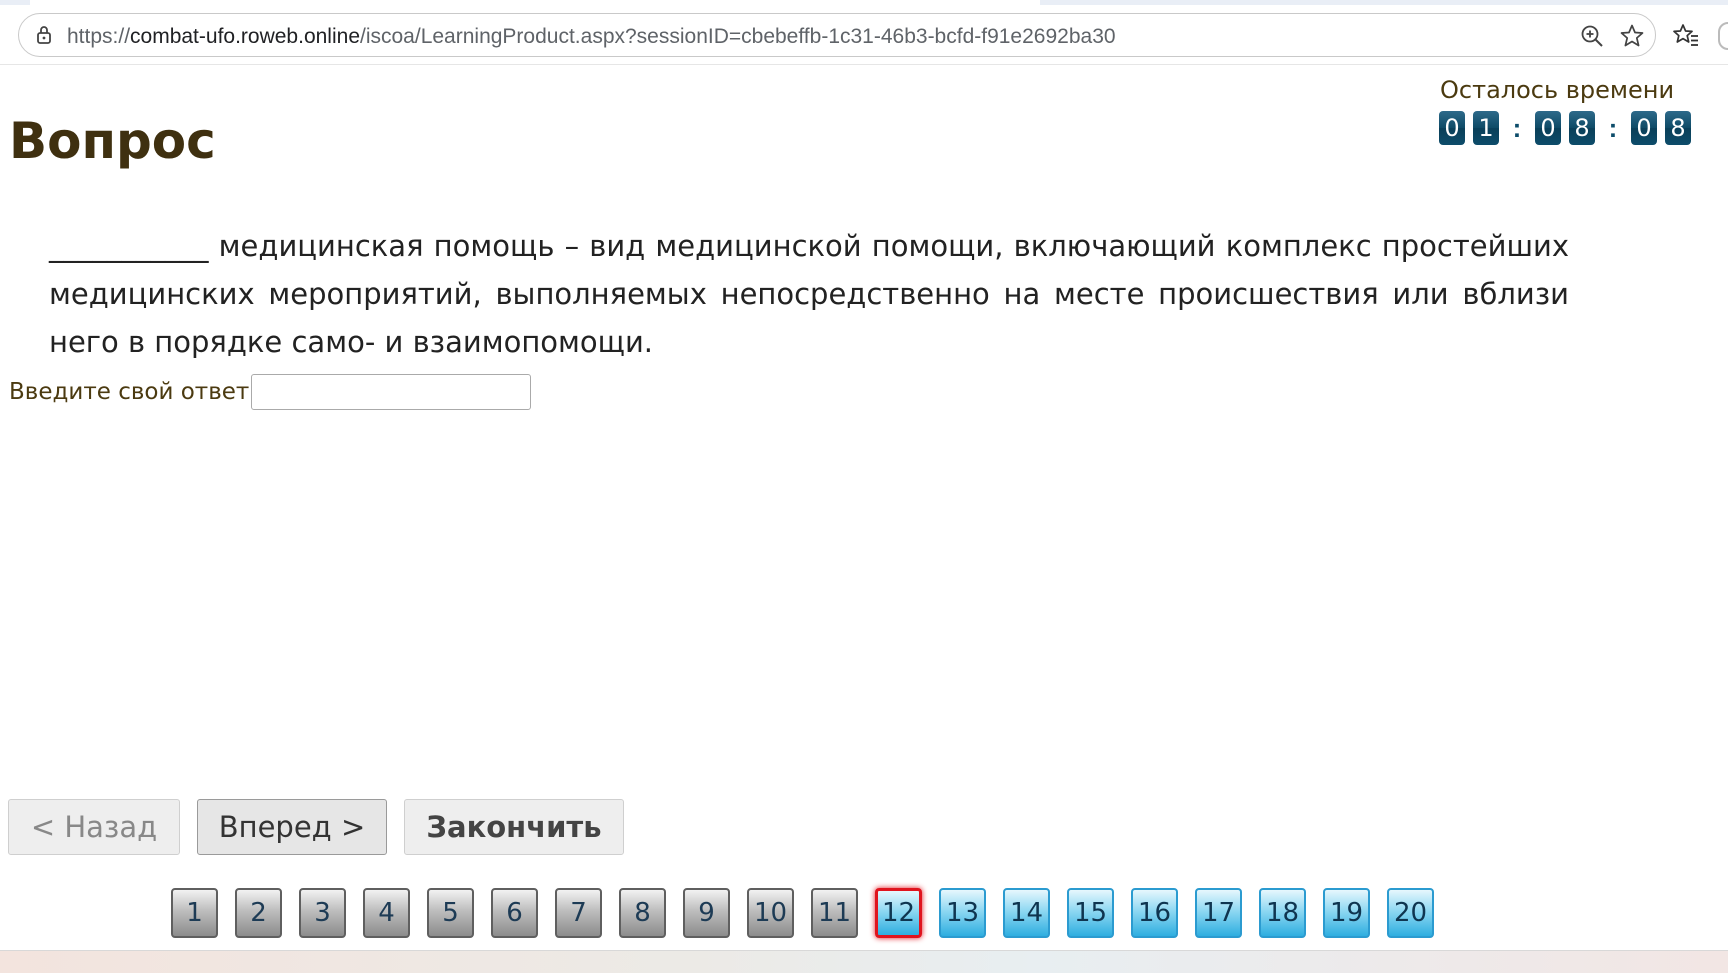 This screenshot has width=1728, height=973. What do you see at coordinates (898, 913) in the screenshot?
I see `page-button-12: 12` at bounding box center [898, 913].